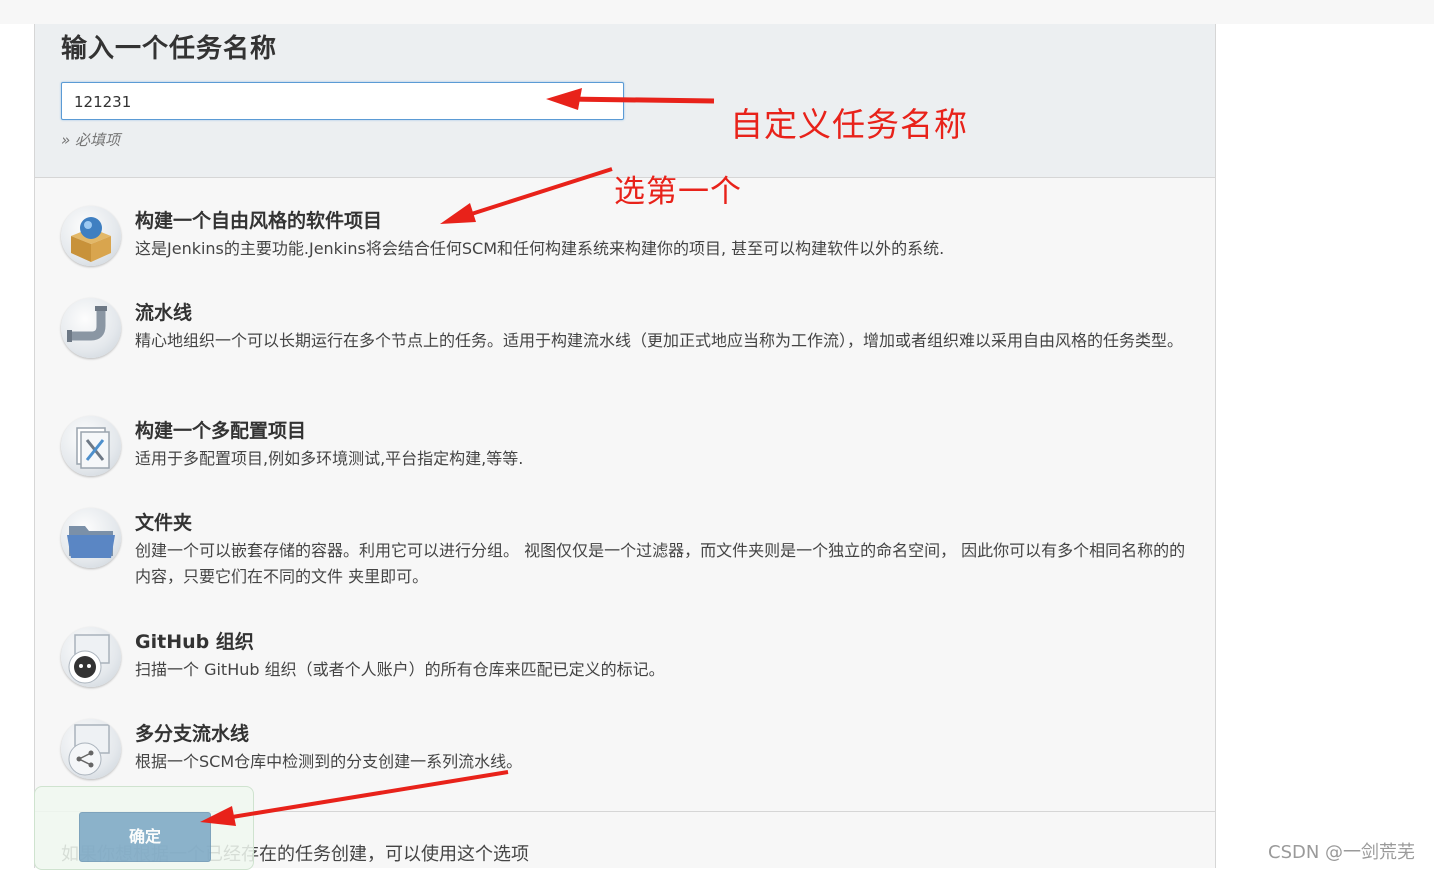 The image size is (1434, 870). What do you see at coordinates (640, 100) in the screenshot?
I see `arrow-to-input` at bounding box center [640, 100].